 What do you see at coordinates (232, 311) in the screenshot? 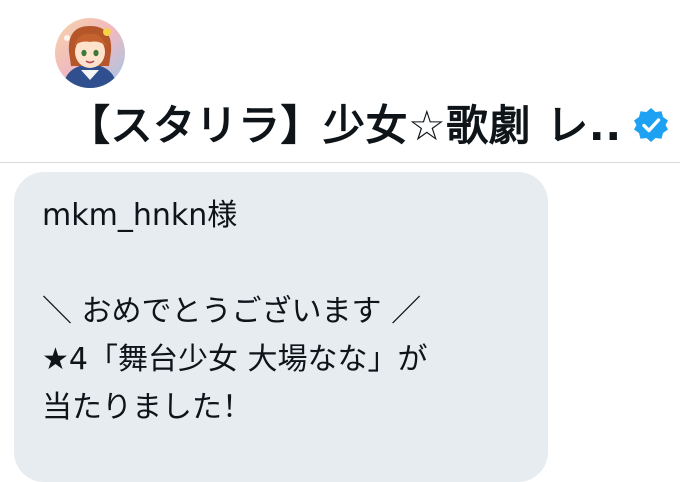
I see `message-congrats: ＼ おめでとうございます ／` at bounding box center [232, 311].